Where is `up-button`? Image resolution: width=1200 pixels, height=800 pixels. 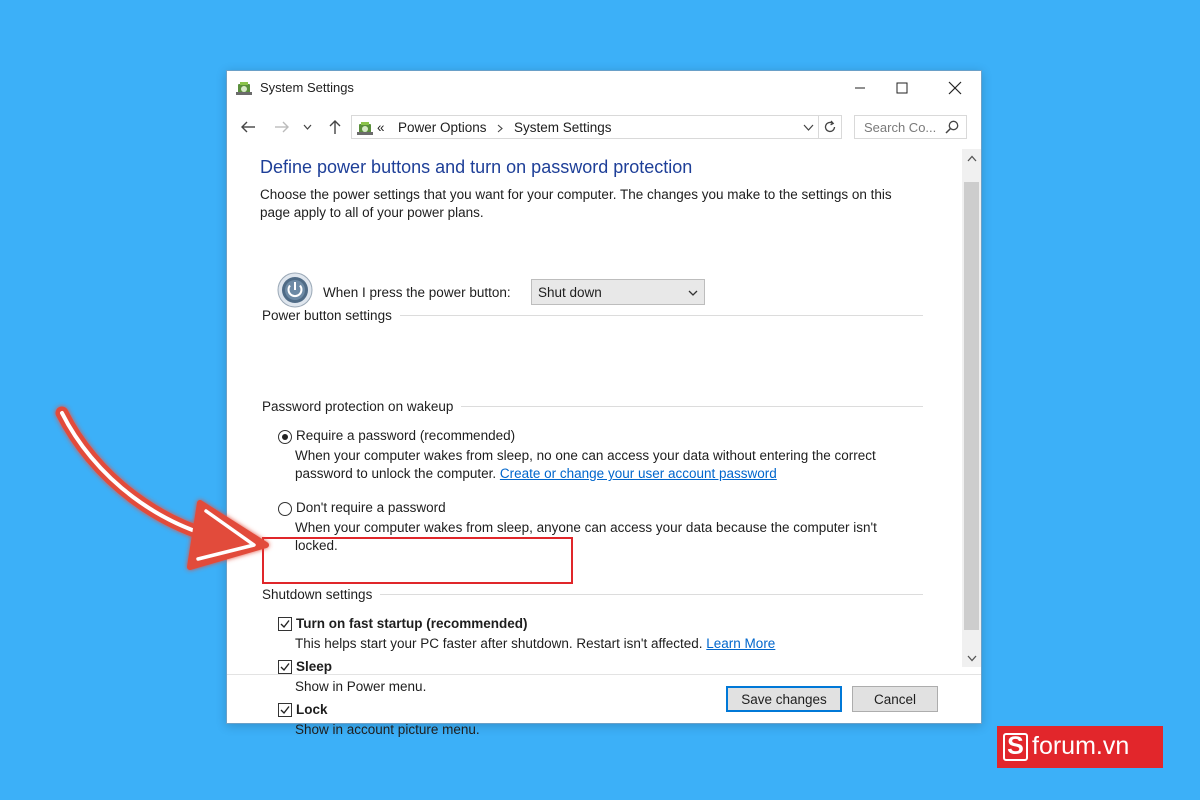 up-button is located at coordinates (335, 127).